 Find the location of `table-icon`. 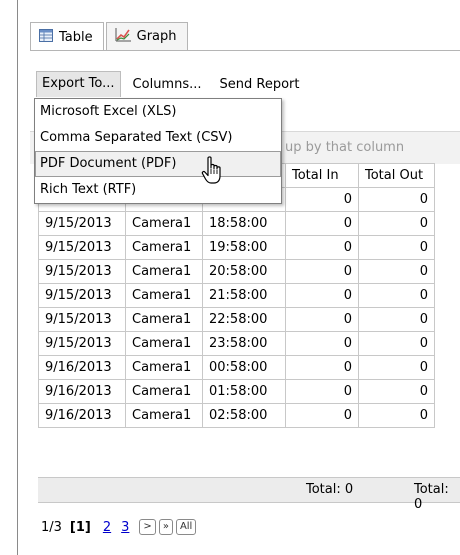

table-icon is located at coordinates (46, 37).